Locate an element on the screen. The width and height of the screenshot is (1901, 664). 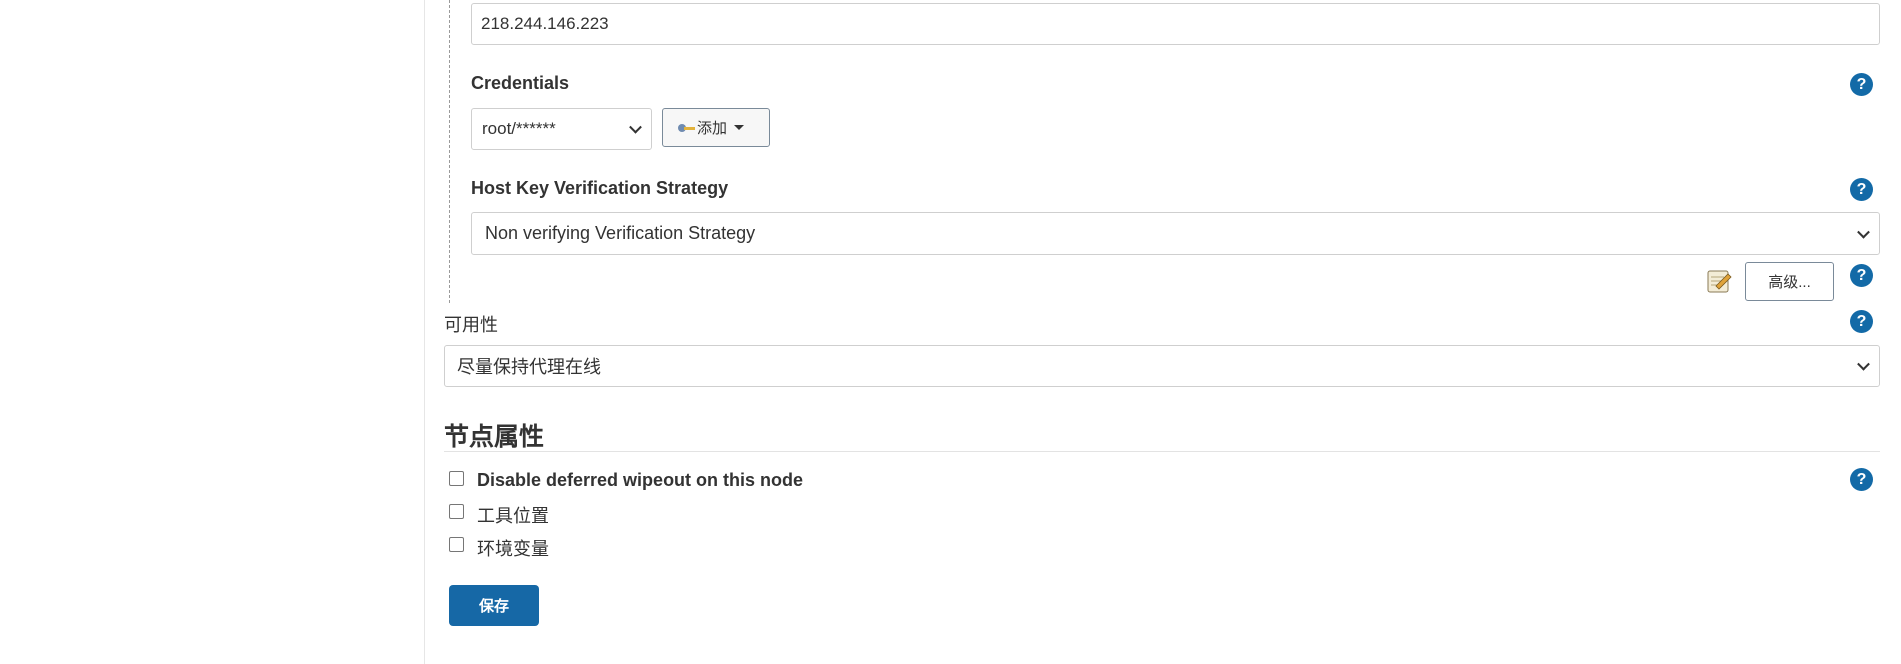
credentials-help-icon: ? is located at coordinates (1861, 84).